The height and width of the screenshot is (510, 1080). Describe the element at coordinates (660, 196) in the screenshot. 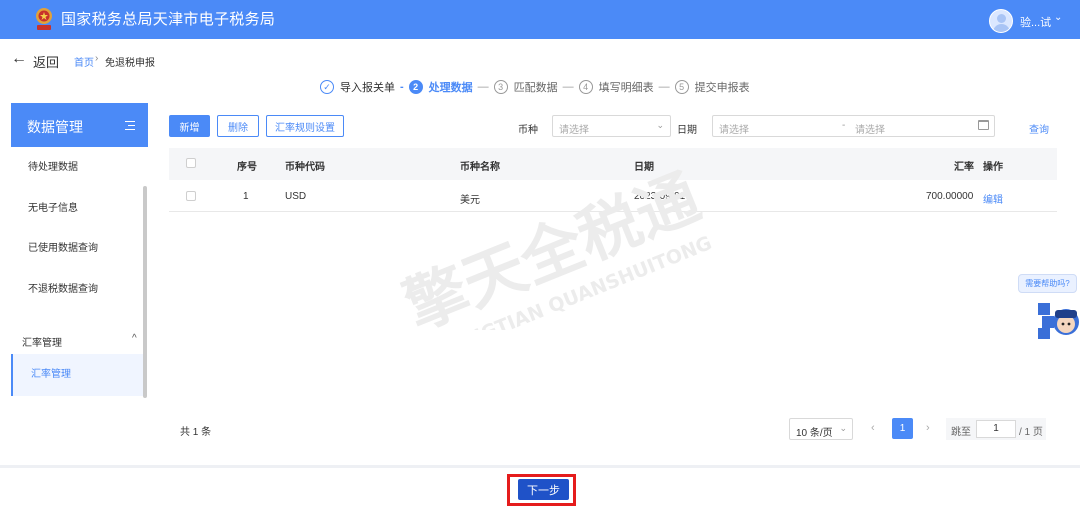

I see `cell-date: 2023-09-01` at that location.